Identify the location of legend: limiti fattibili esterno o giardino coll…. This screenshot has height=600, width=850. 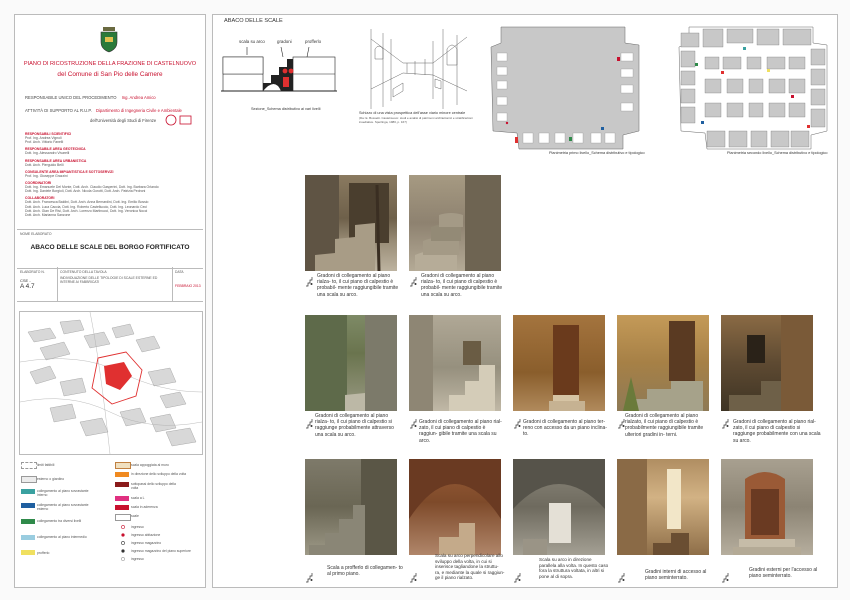
(110, 521).